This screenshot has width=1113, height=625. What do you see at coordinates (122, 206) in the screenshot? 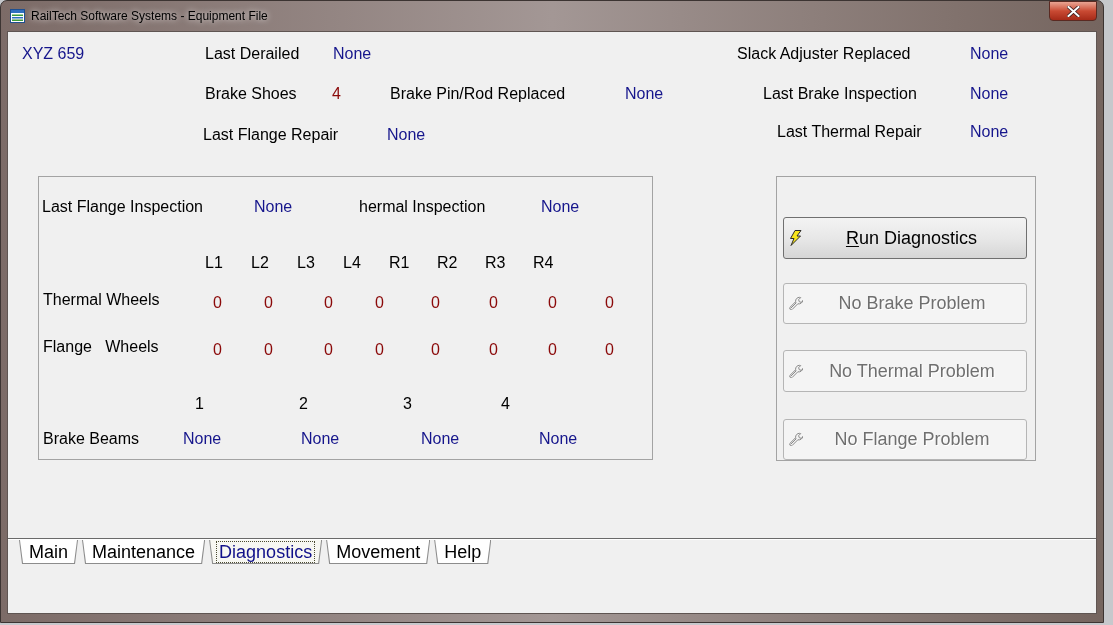
I see `field-label: Last Flange Inspection` at bounding box center [122, 206].